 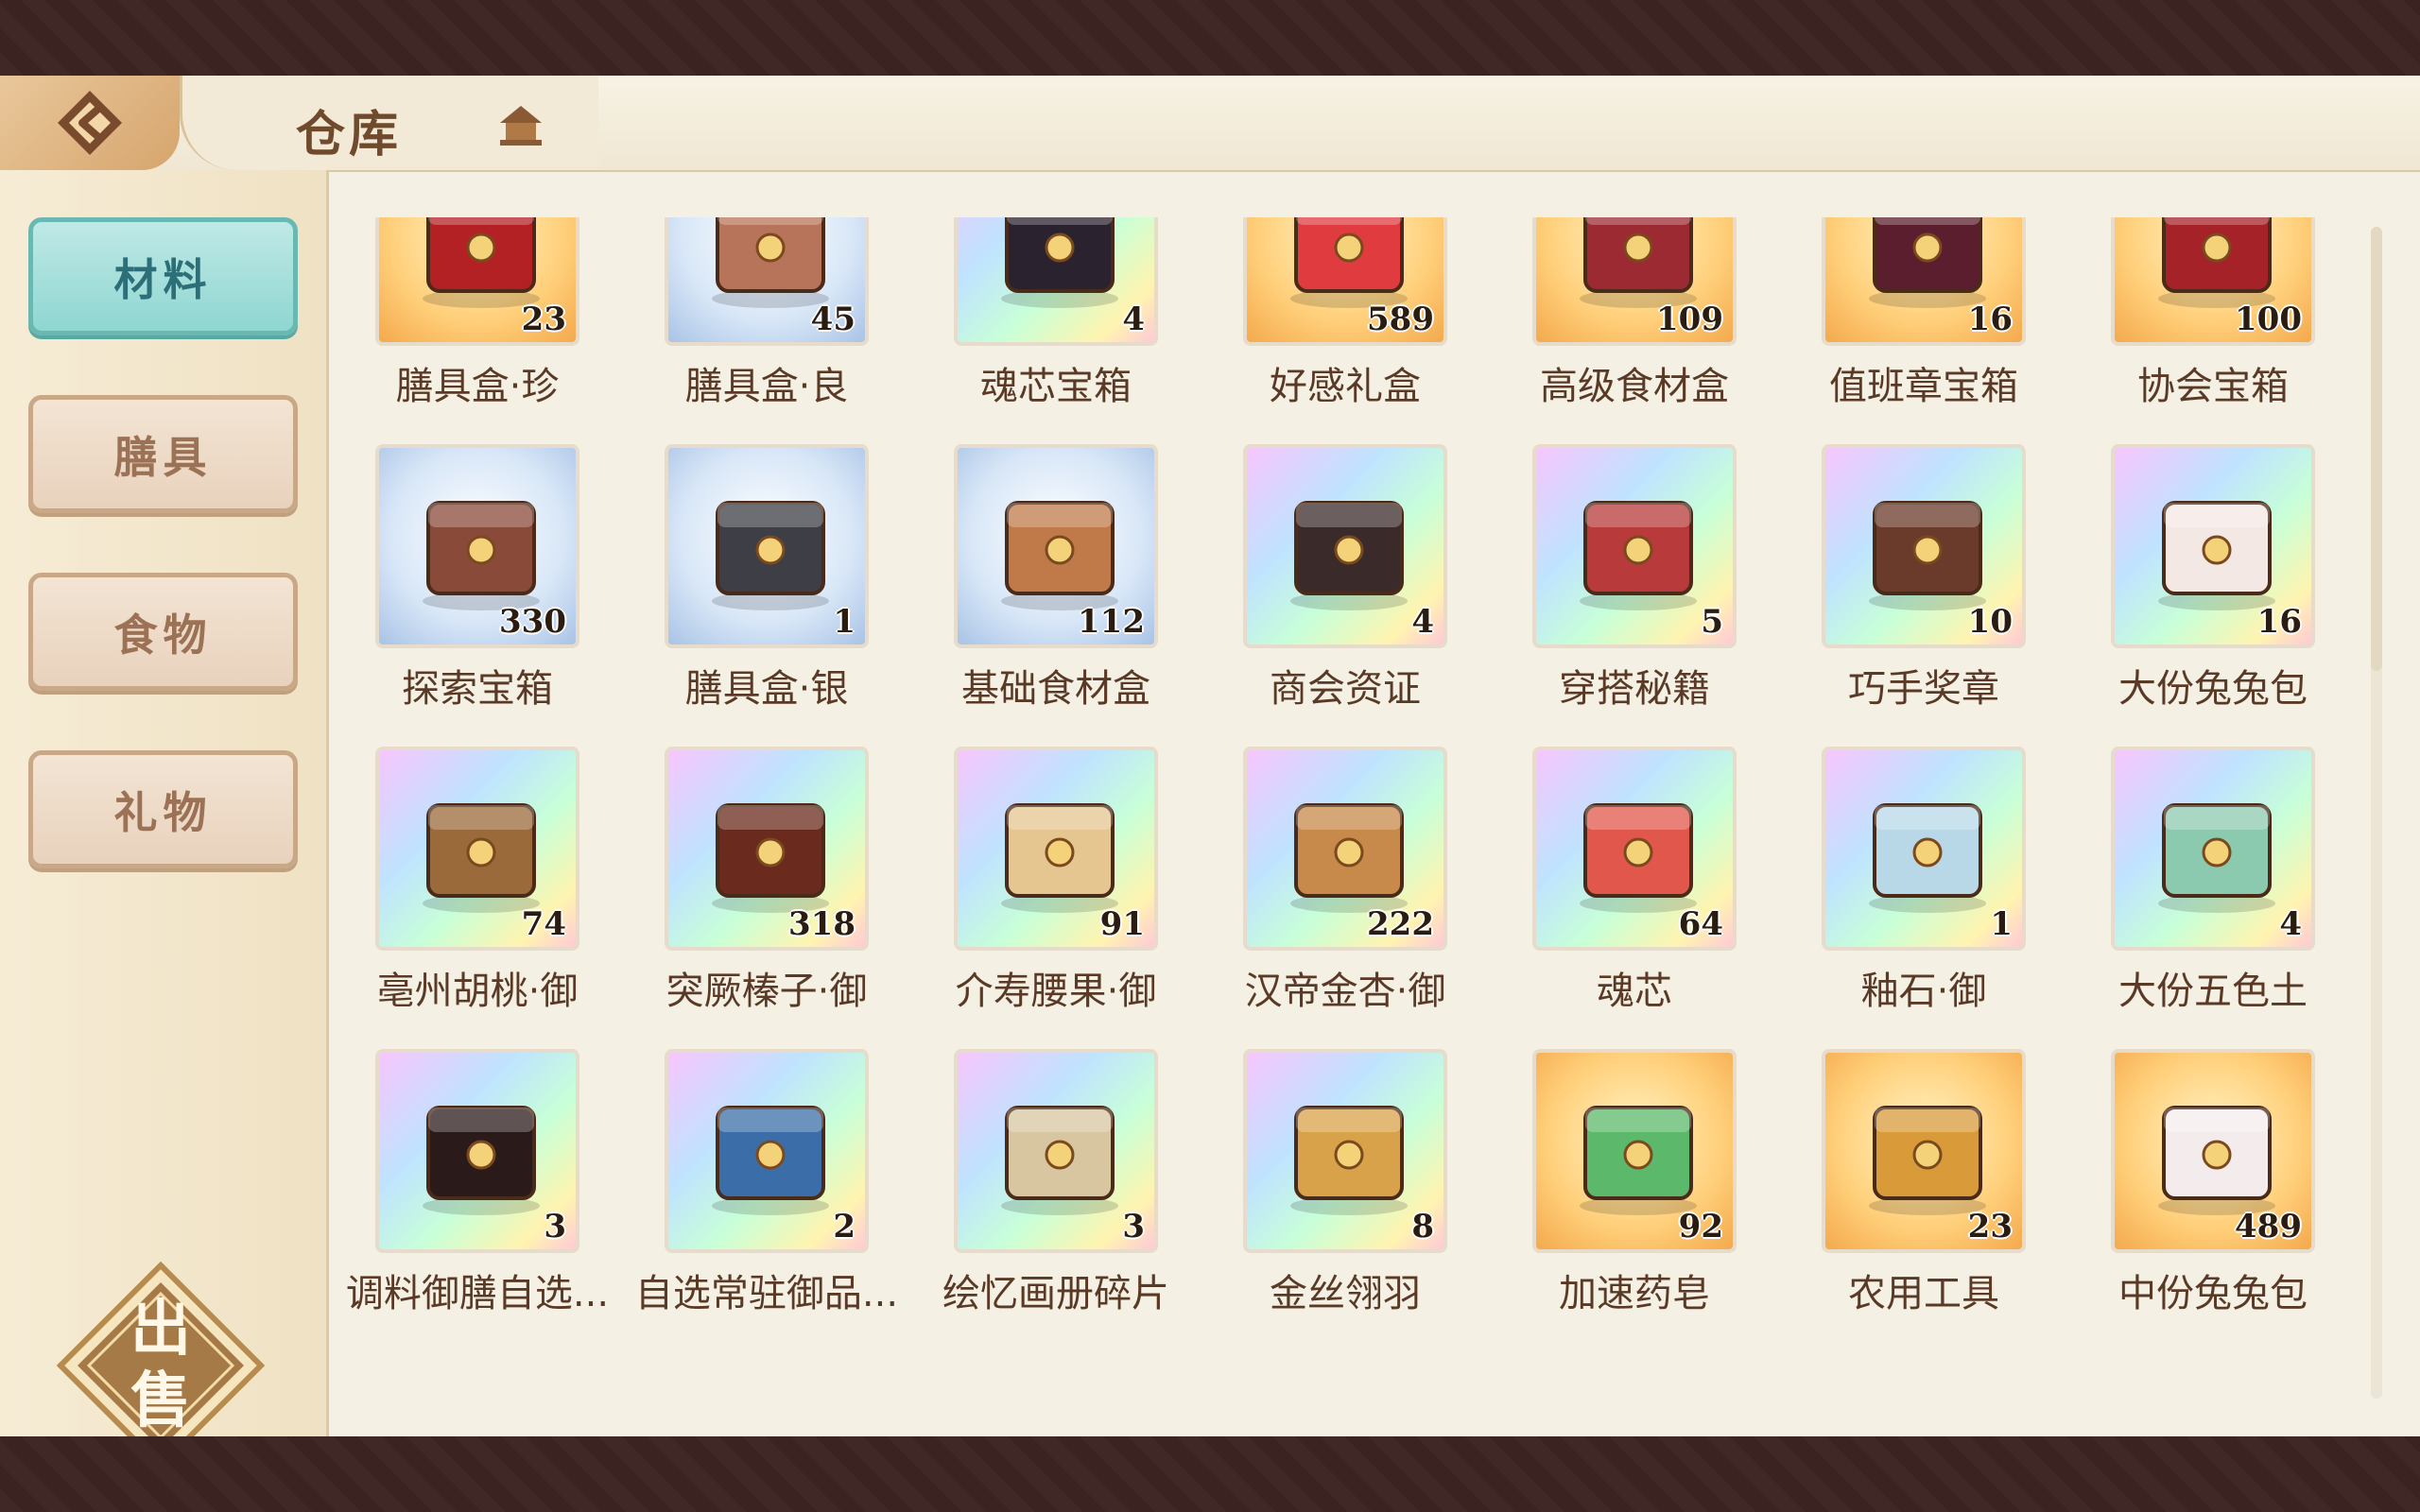 I want to click on inventory-item: 109 高级食材盒, so click(x=1634, y=330).